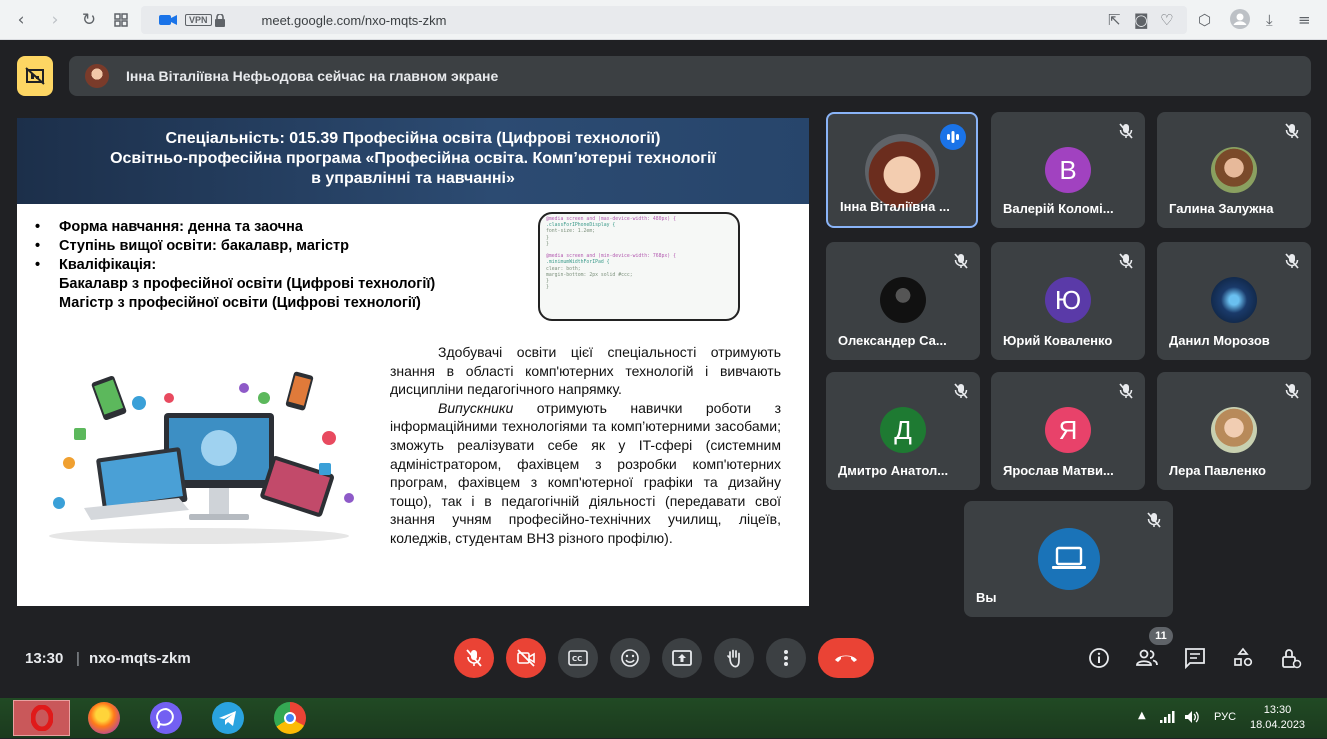 This screenshot has width=1327, height=739. I want to click on profile-icon, so click(1240, 21).